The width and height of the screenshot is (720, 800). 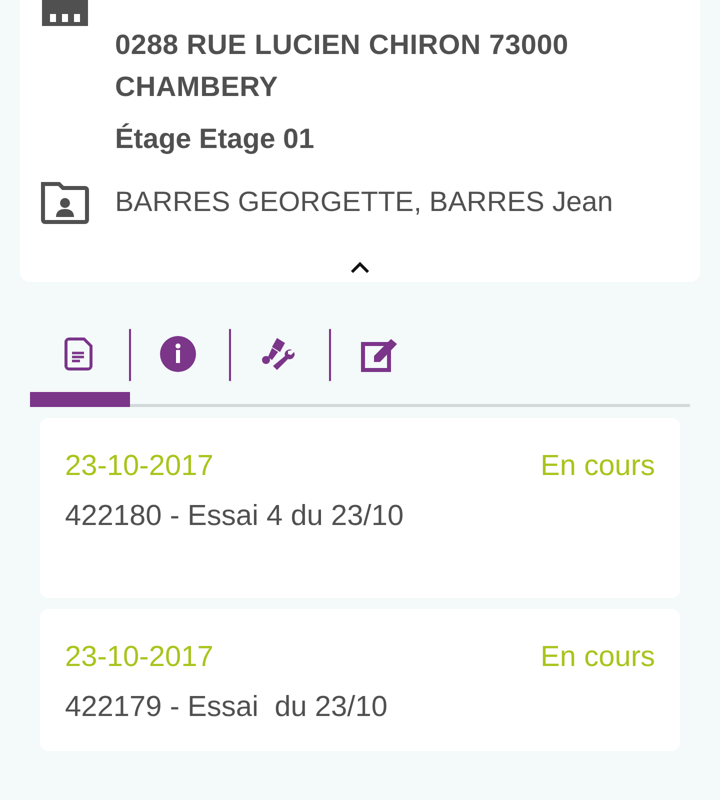 What do you see at coordinates (360, 268) in the screenshot?
I see `chevron-icon` at bounding box center [360, 268].